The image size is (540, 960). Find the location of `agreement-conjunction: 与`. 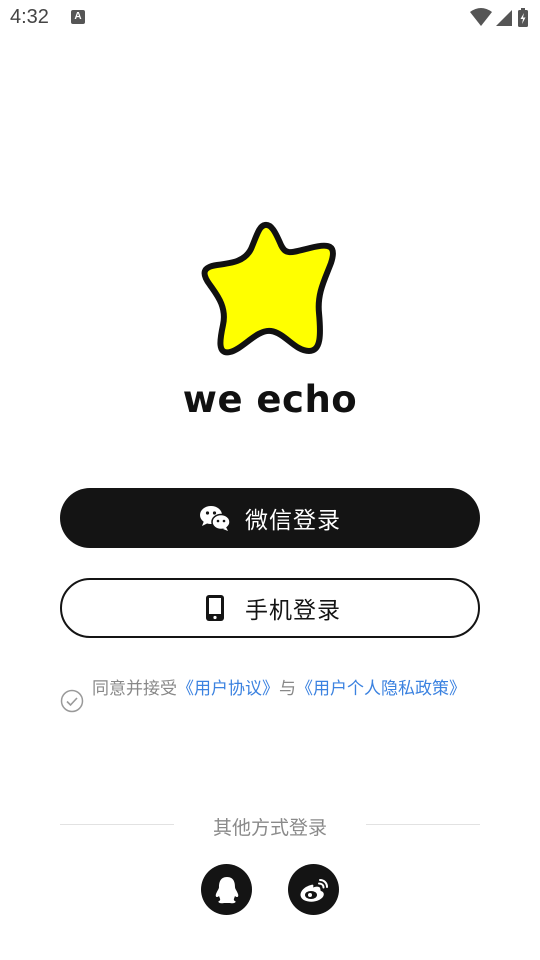

agreement-conjunction: 与 is located at coordinates (287, 689).